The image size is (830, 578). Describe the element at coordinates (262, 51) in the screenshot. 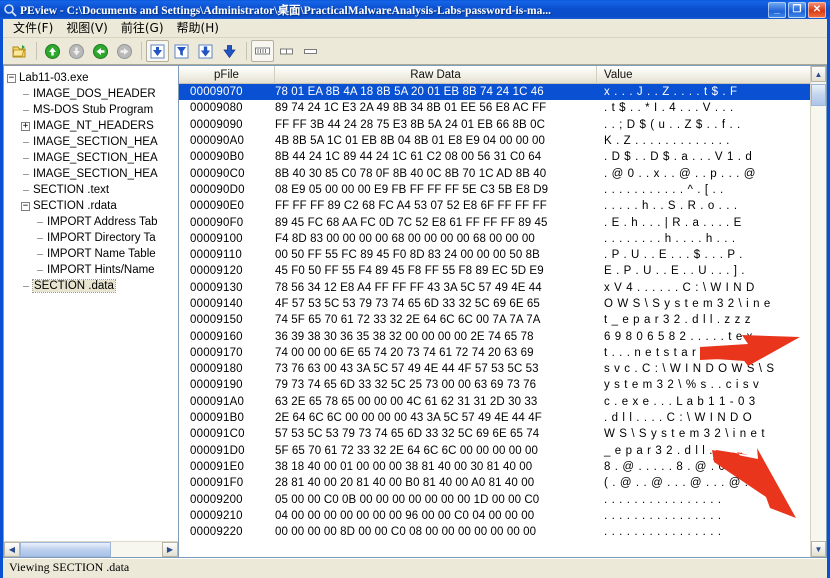

I see `show-full-columns-button` at that location.